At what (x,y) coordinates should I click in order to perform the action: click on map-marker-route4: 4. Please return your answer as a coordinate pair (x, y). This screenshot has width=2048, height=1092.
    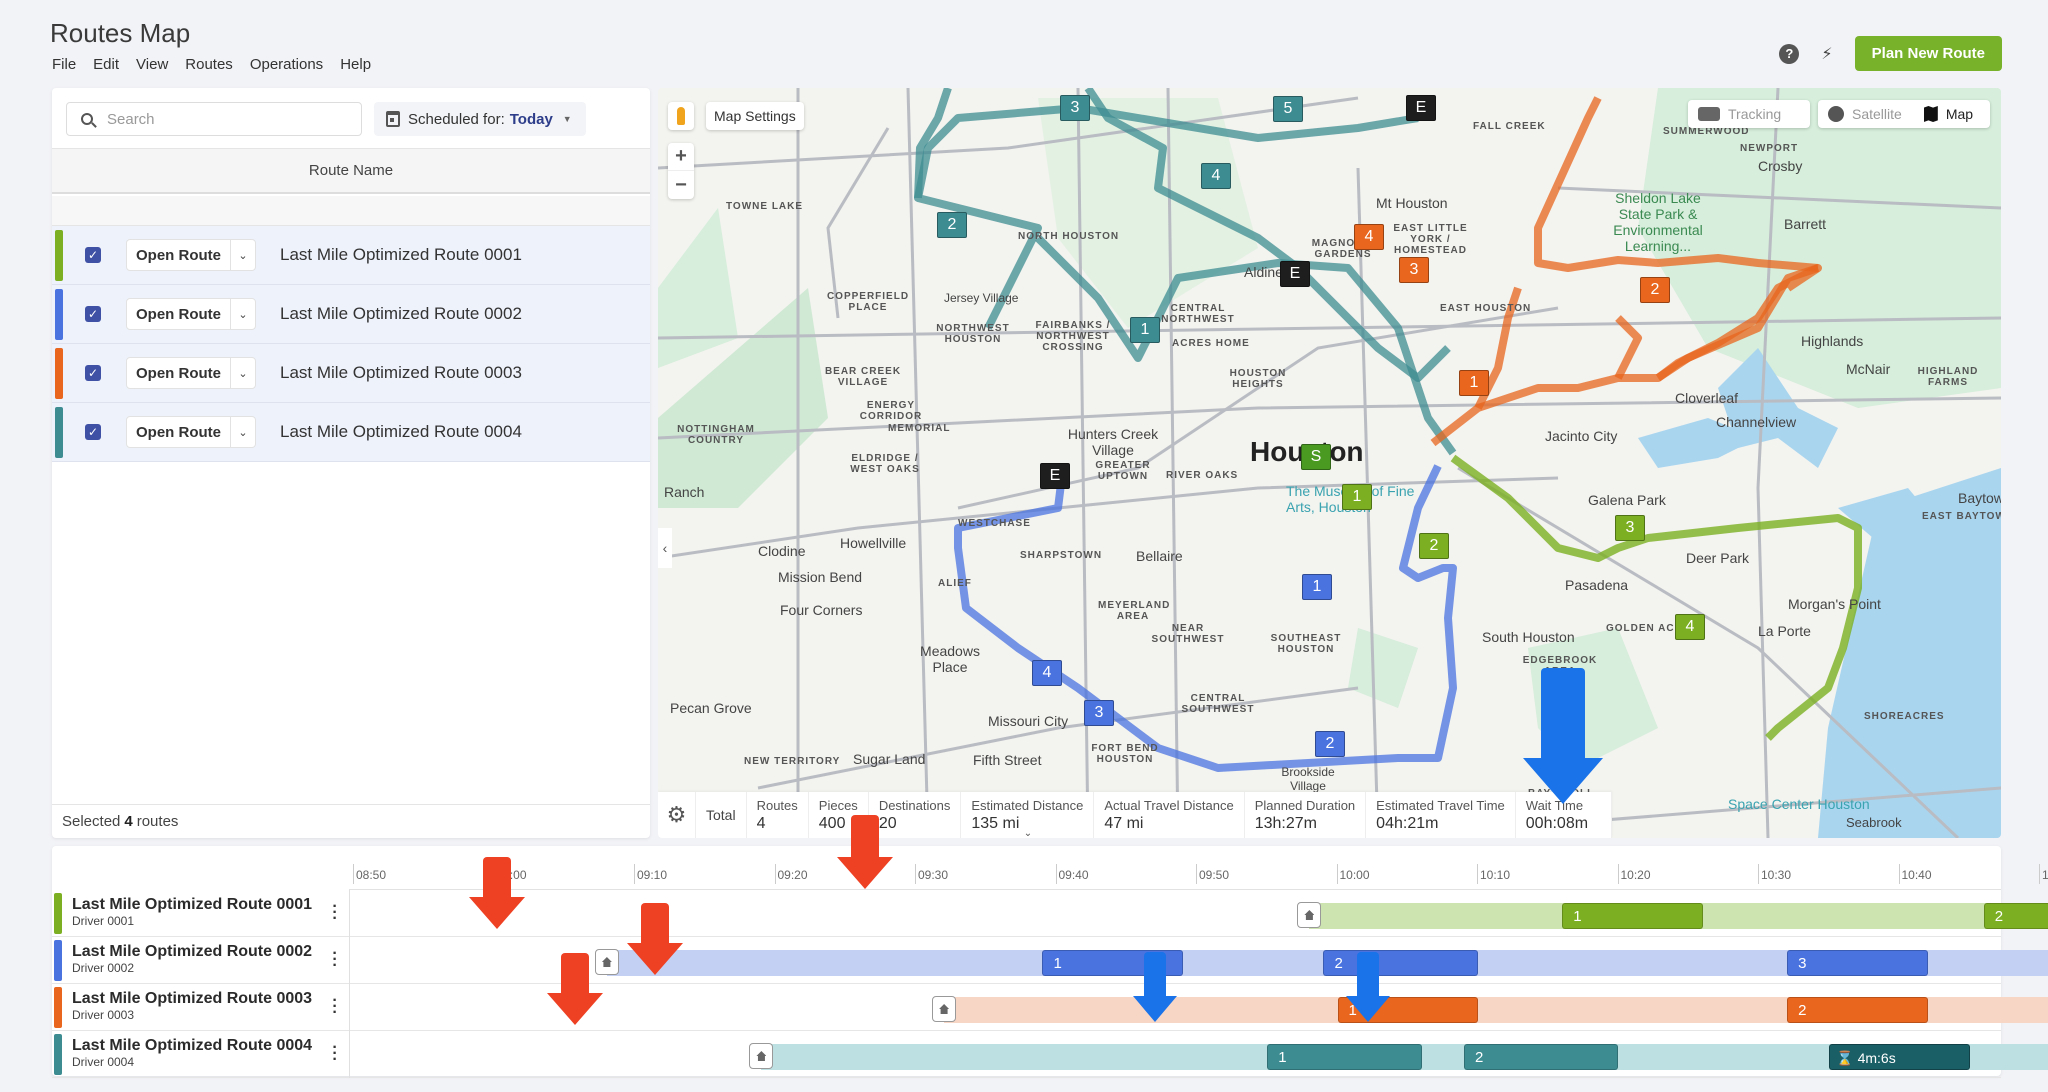
    Looking at the image, I should click on (1216, 176).